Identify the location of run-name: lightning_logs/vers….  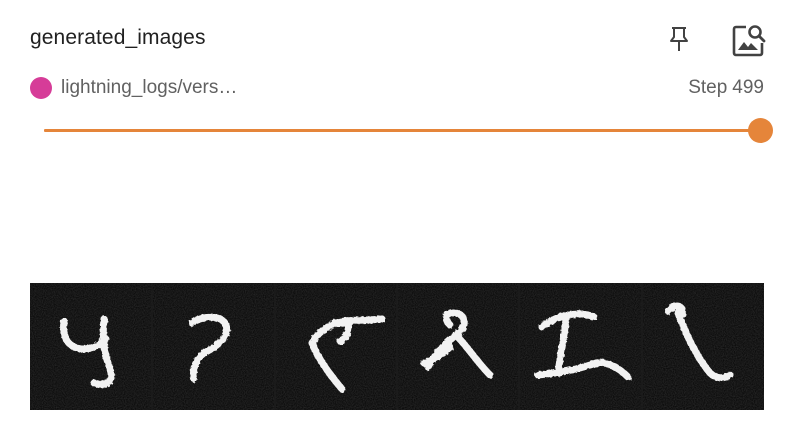
(149, 87).